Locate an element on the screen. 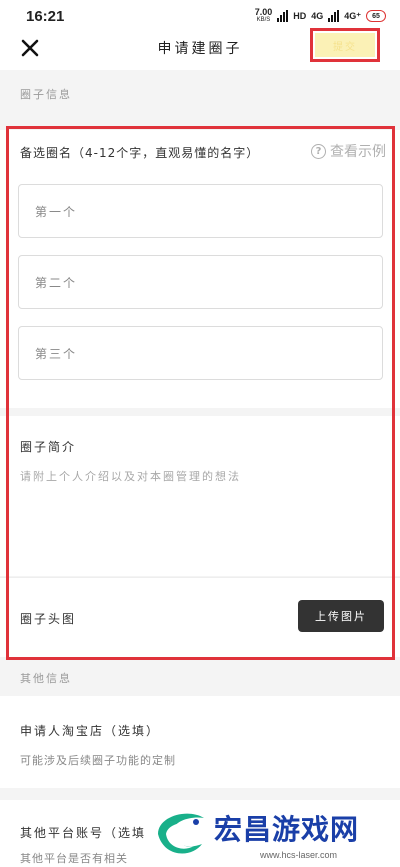 The height and width of the screenshot is (867, 400). signal-4g-label: 4G is located at coordinates (317, 16).